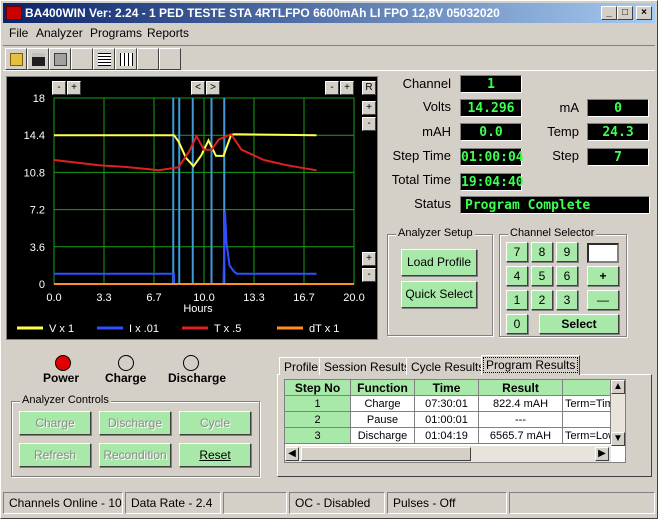 The height and width of the screenshot is (519, 658). I want to click on status-label: Status, so click(432, 203).